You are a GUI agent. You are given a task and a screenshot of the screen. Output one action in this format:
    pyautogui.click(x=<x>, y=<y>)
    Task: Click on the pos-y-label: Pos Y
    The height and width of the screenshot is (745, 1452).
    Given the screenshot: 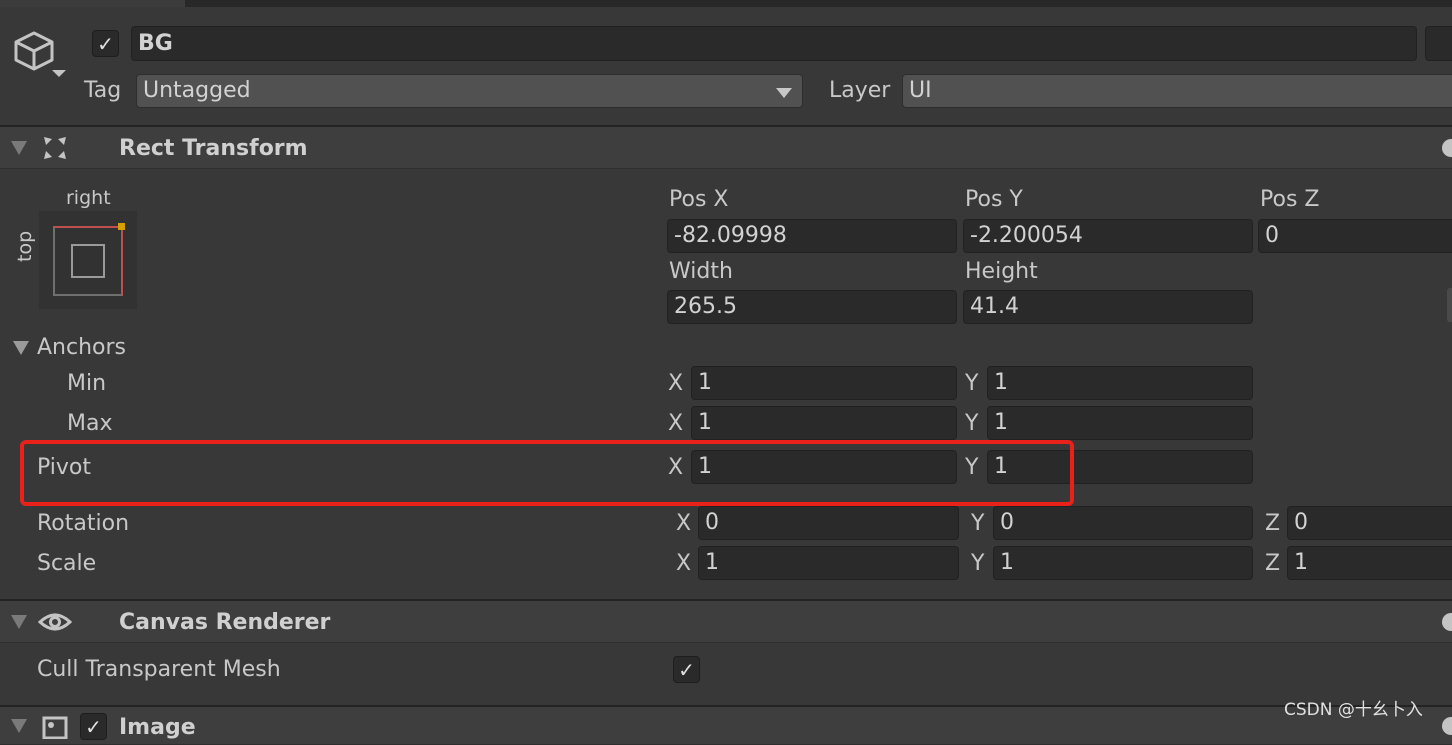 What is the action you would take?
    pyautogui.click(x=994, y=200)
    